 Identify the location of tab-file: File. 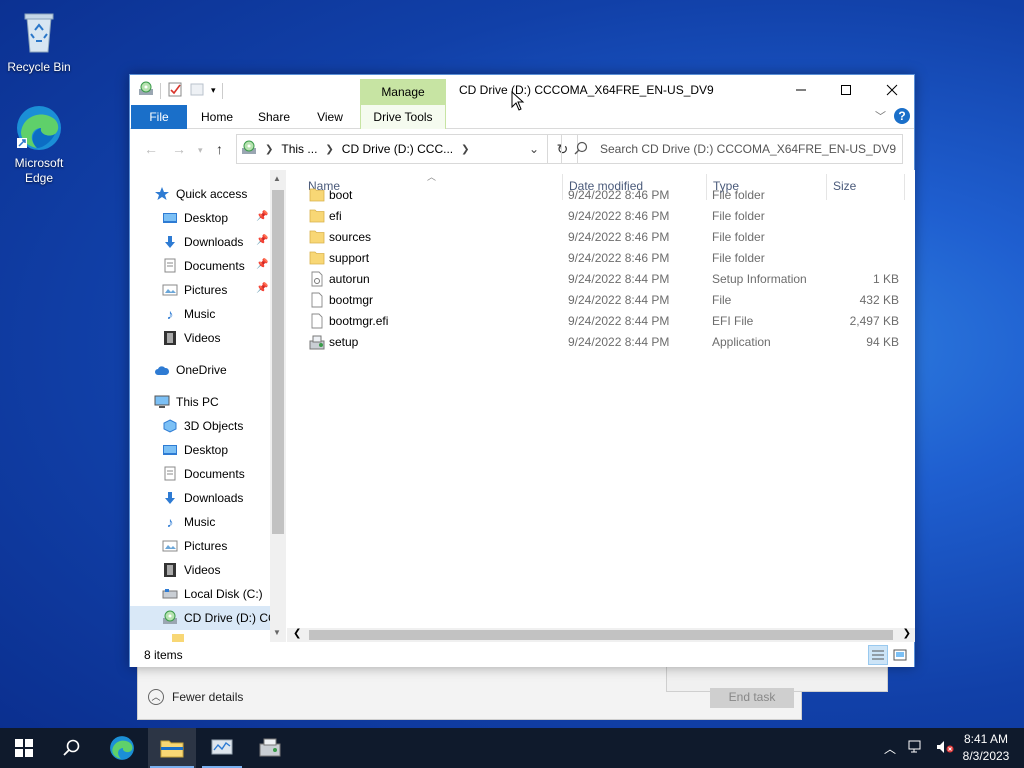
(159, 117).